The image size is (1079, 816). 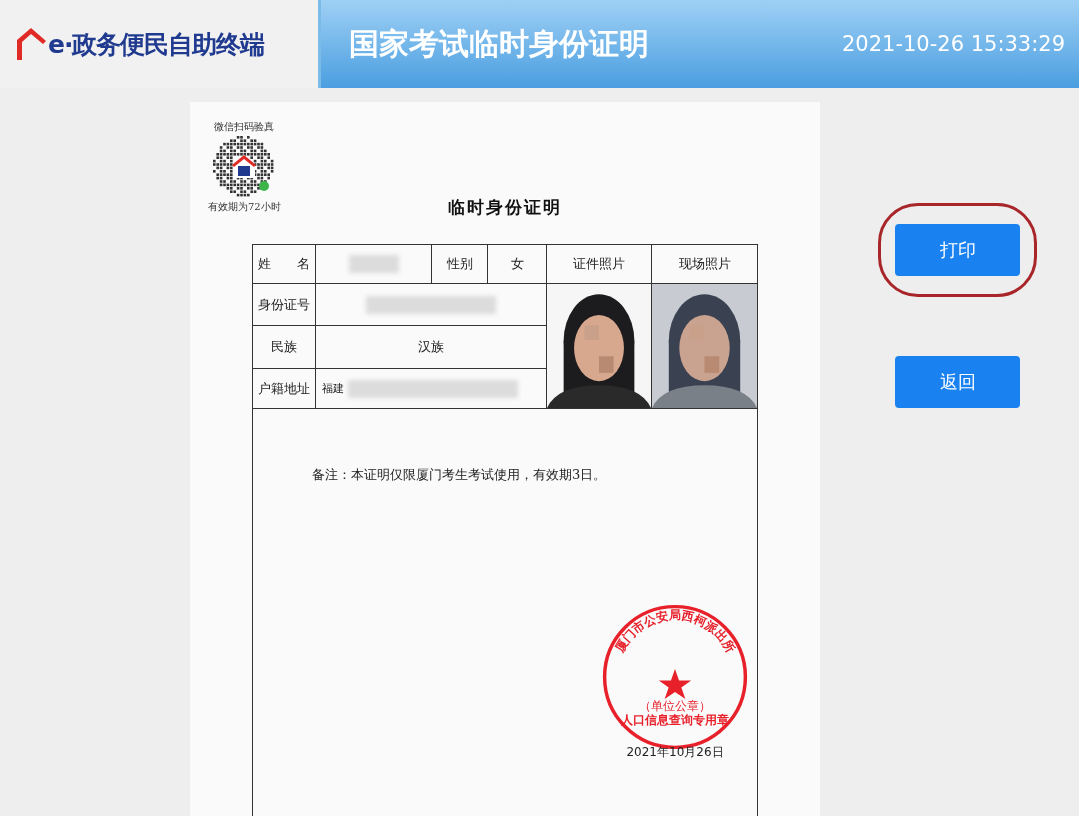 I want to click on issue-date: 2021年10月26日, so click(x=675, y=752).